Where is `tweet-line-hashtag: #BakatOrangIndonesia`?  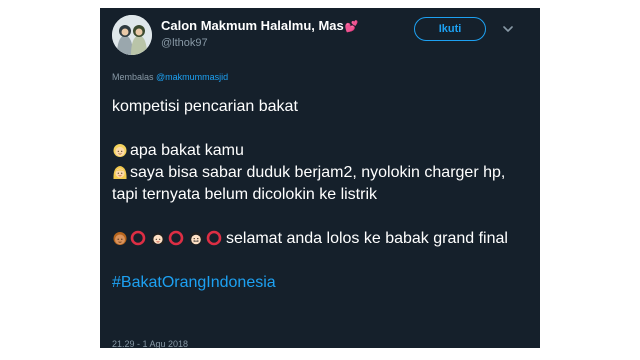 tweet-line-hashtag: #BakatOrangIndonesia is located at coordinates (322, 283).